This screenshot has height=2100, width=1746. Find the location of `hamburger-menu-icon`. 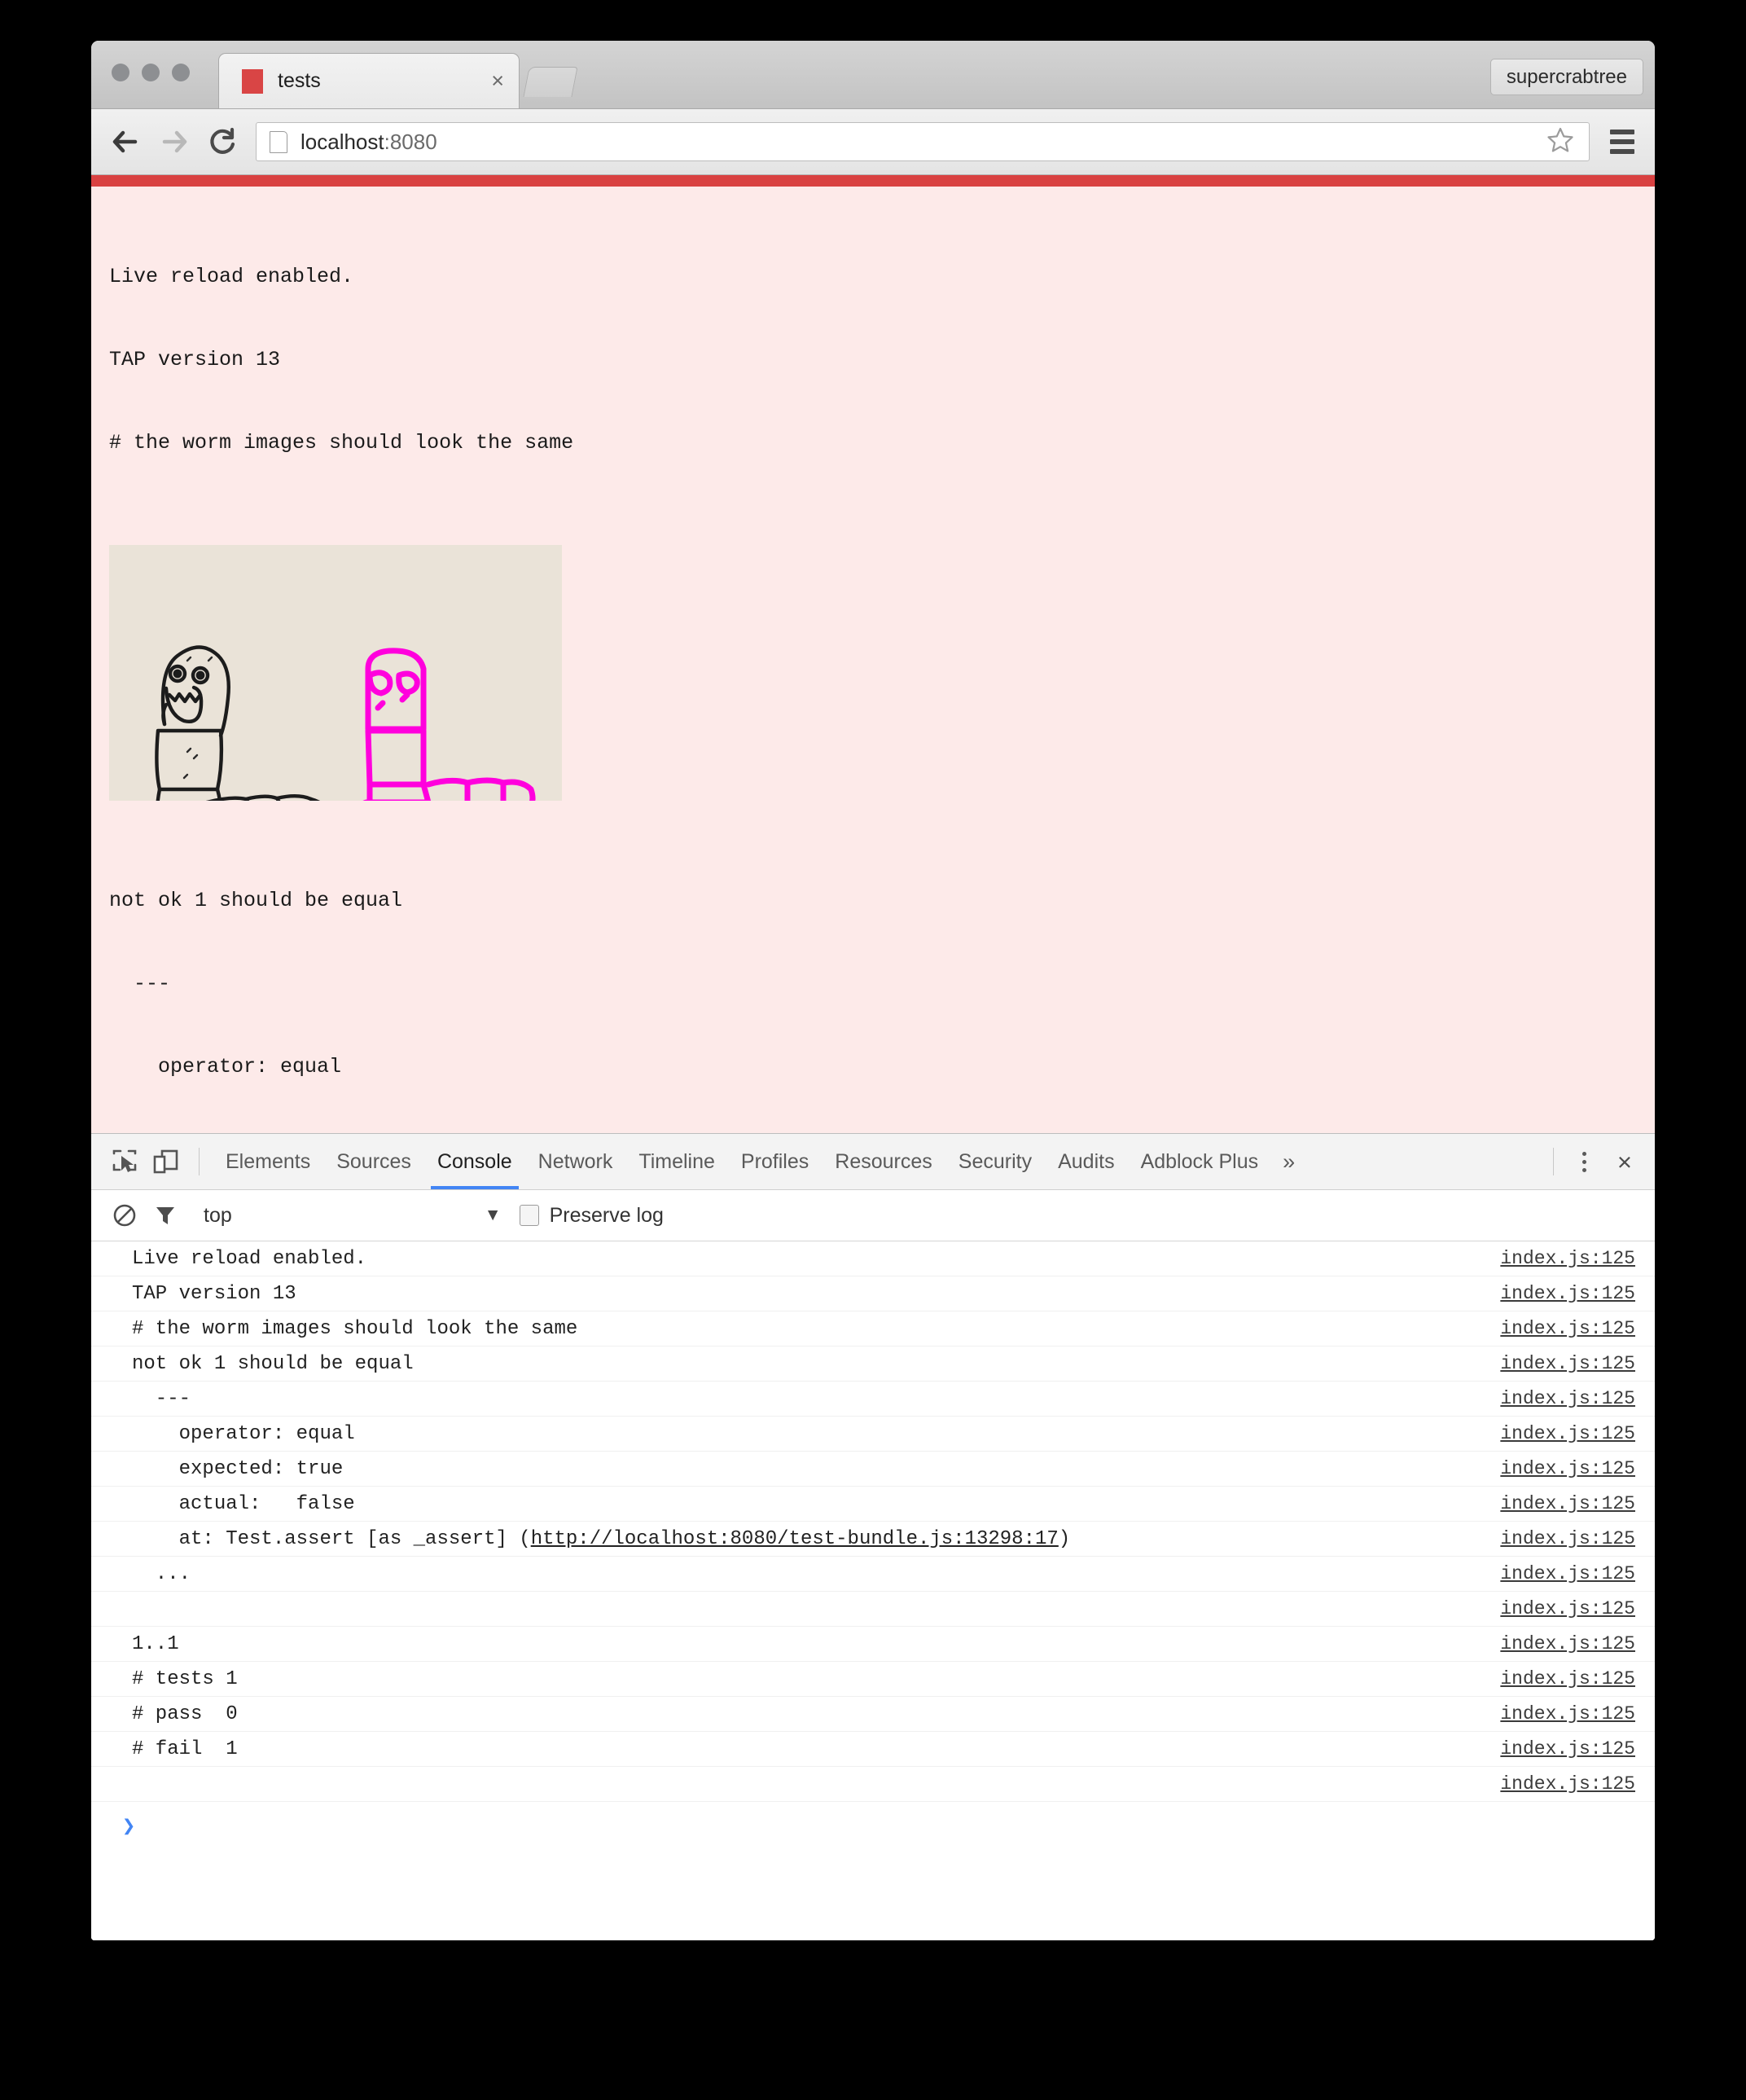

hamburger-menu-icon is located at coordinates (1622, 132).